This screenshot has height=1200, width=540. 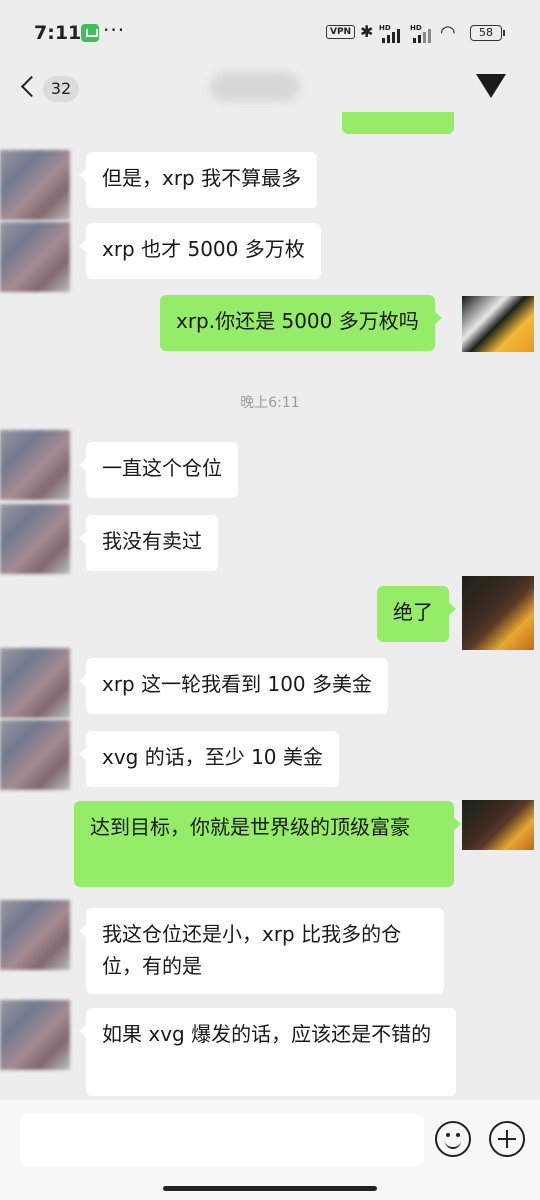 What do you see at coordinates (416, 614) in the screenshot?
I see `message-bubble-outgoing: 绝了` at bounding box center [416, 614].